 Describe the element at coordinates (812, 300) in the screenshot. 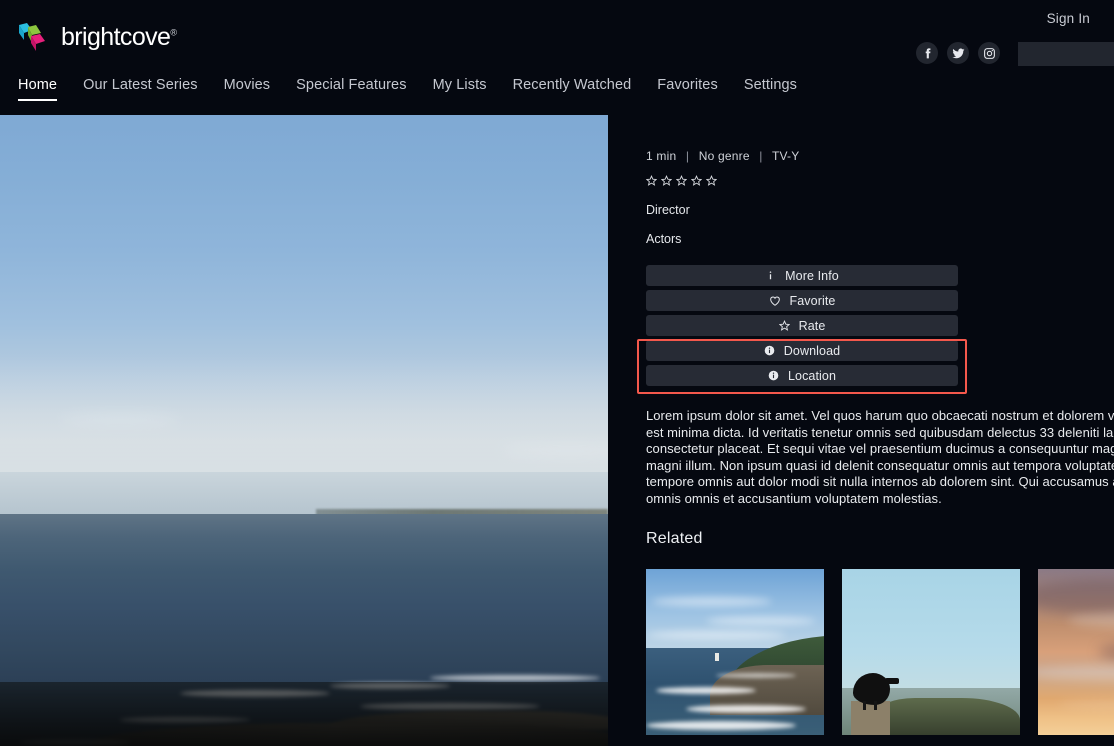

I see `action-label: Favorite` at that location.